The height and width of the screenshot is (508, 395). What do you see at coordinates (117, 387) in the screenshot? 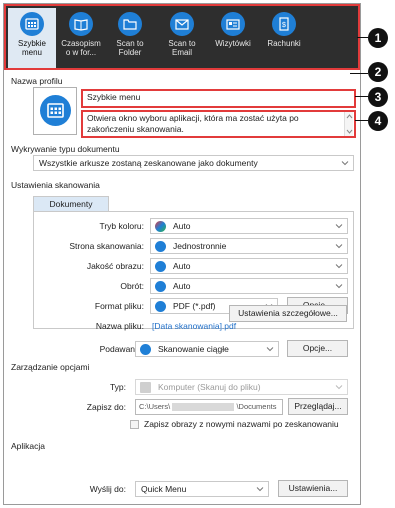
I see `type-label: Typ:` at bounding box center [117, 387].